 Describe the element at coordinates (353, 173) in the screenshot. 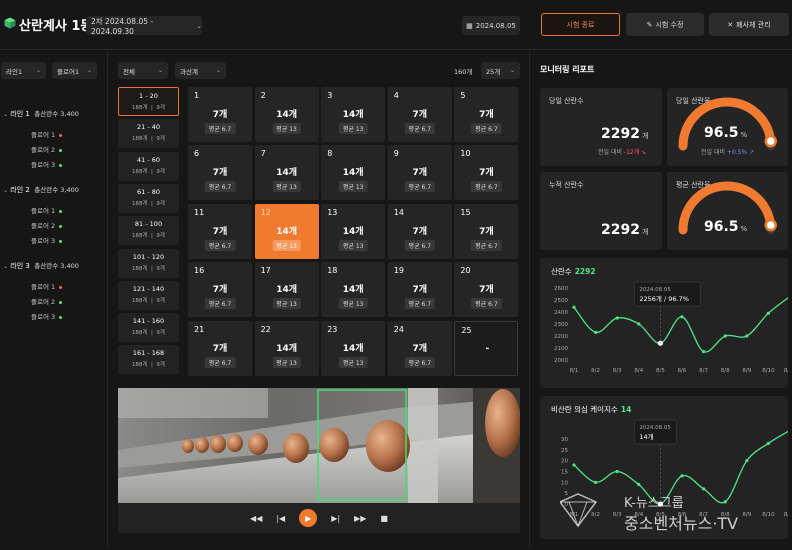

I see `cage-cell: 8 14개 평균 13` at that location.